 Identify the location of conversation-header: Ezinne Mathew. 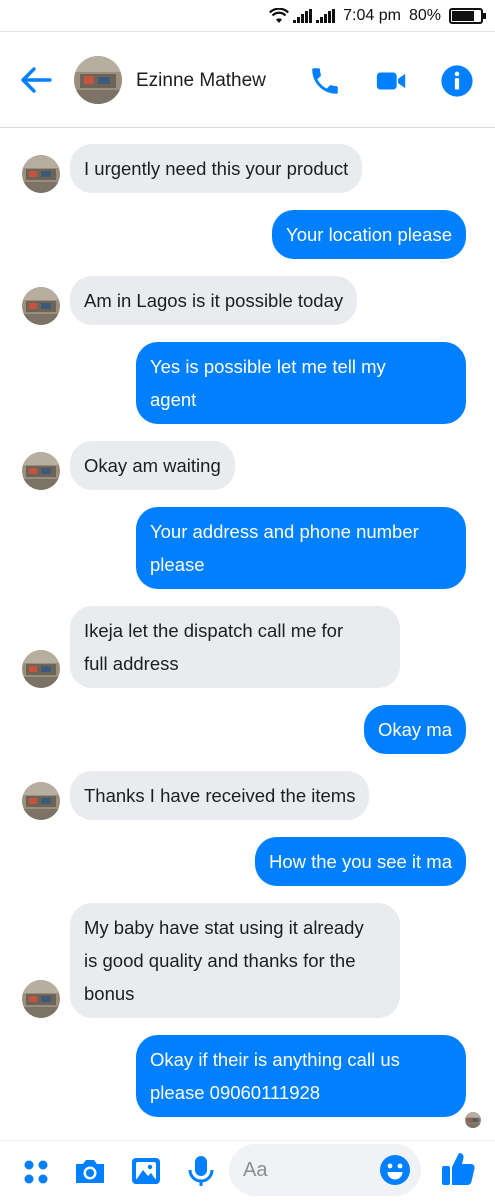
(247, 80).